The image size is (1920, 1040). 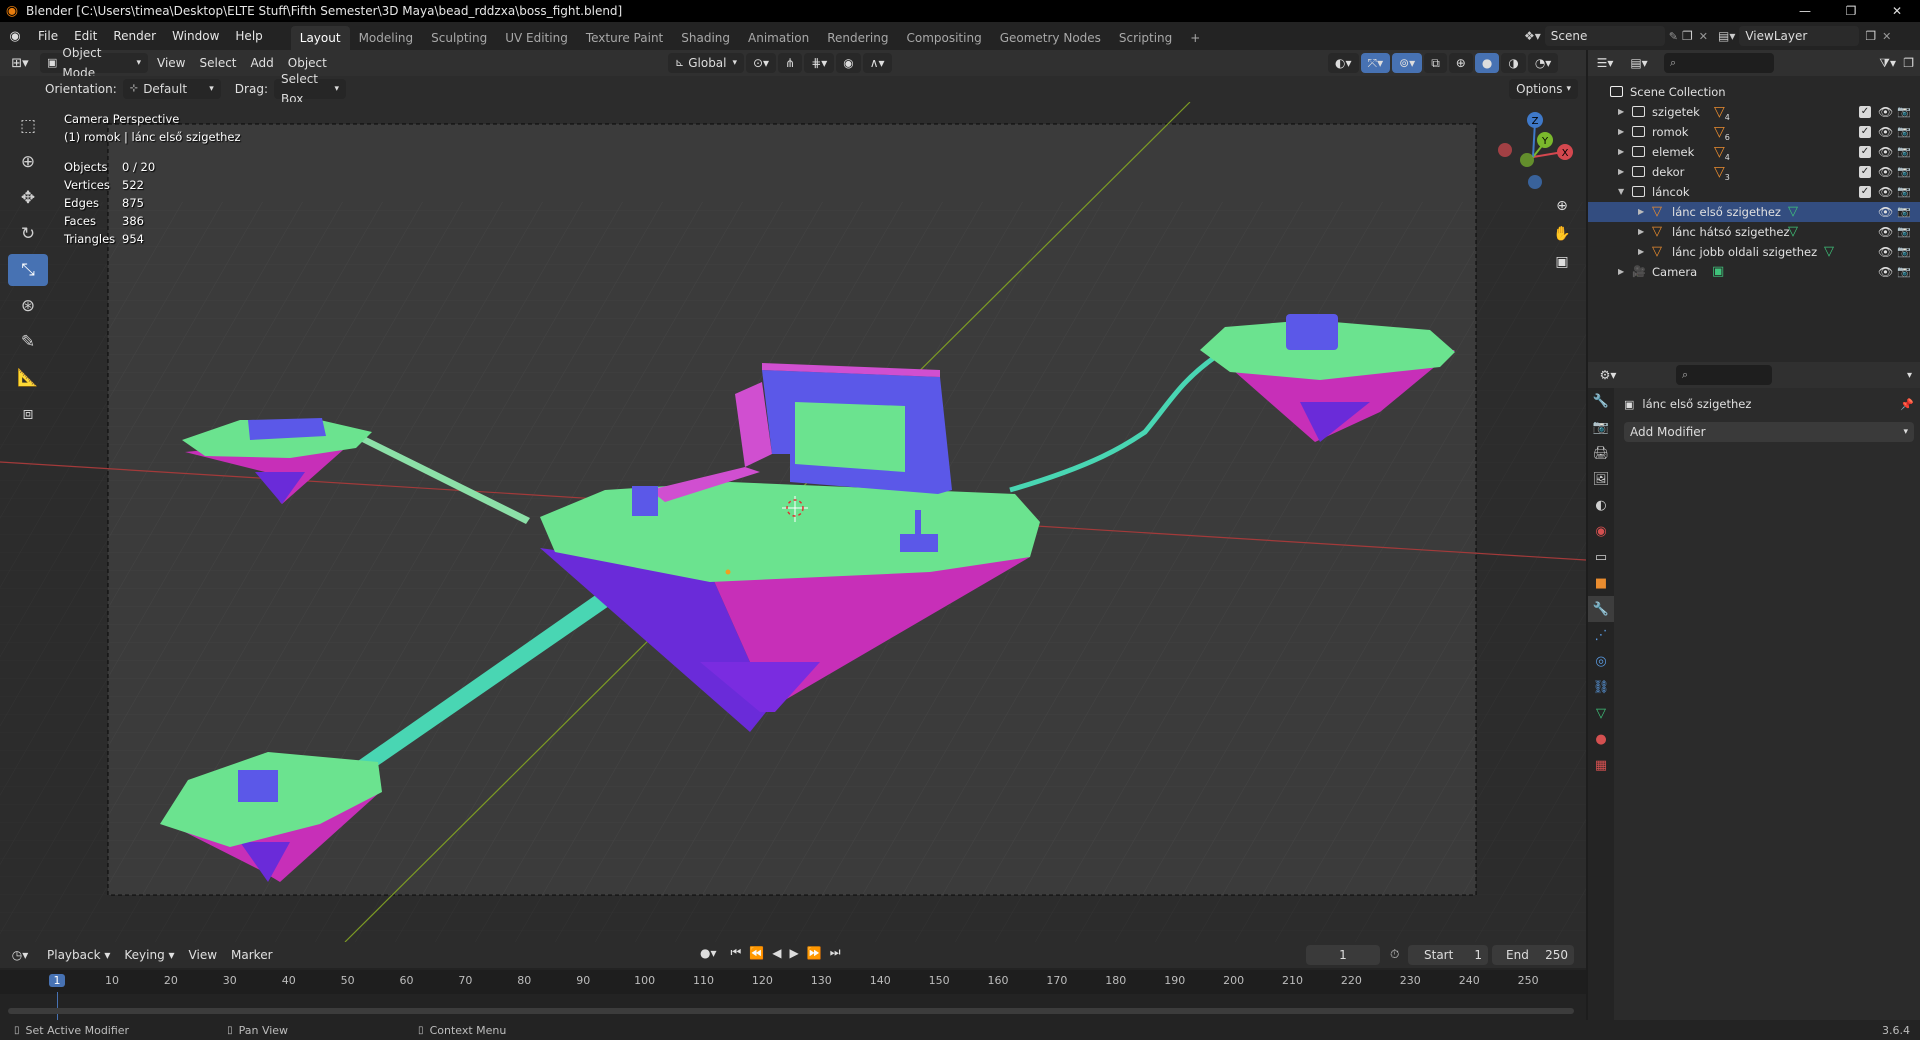 What do you see at coordinates (1601, 661) in the screenshot?
I see `physics-properties-icon: ◎` at bounding box center [1601, 661].